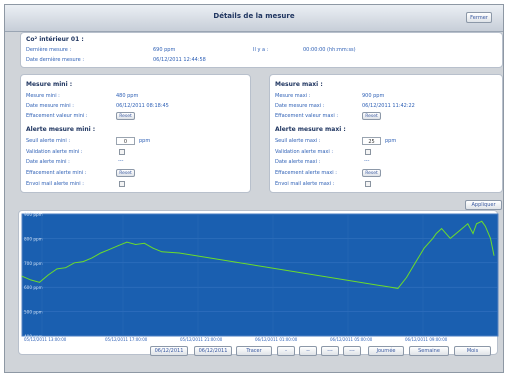 The width and height of the screenshot is (506, 375). I want to click on y-tick-label: 600 ppm, so click(33, 287).